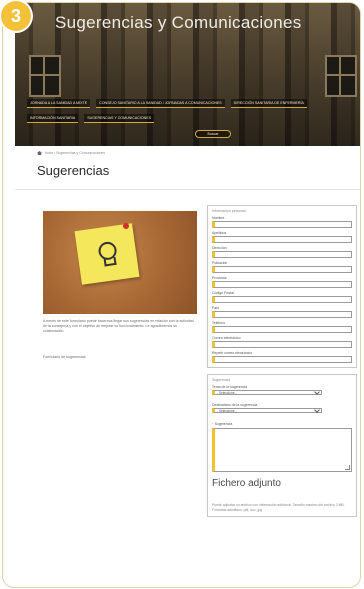  I want to click on pushpin-icon, so click(126, 226).